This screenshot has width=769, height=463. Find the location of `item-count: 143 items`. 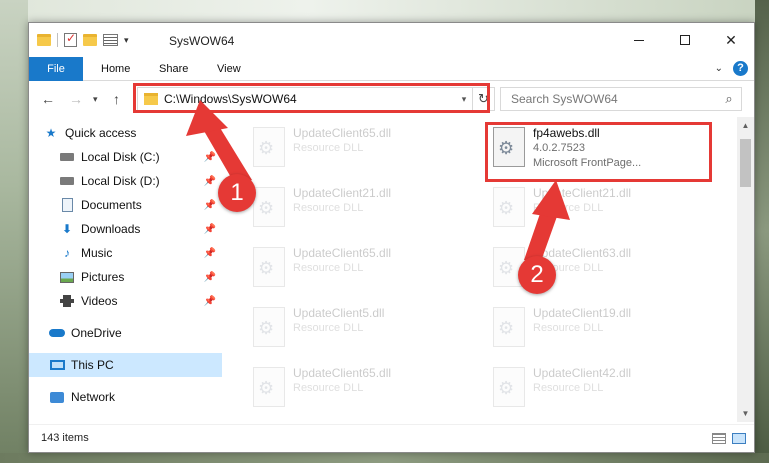

item-count: 143 items is located at coordinates (65, 438).